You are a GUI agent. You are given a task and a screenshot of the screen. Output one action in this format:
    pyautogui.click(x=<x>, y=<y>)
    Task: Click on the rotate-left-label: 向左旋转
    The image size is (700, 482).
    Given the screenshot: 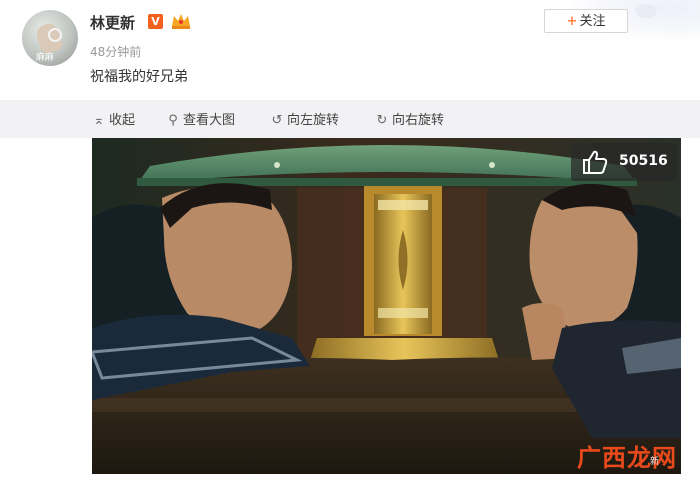 What is the action you would take?
    pyautogui.click(x=313, y=120)
    